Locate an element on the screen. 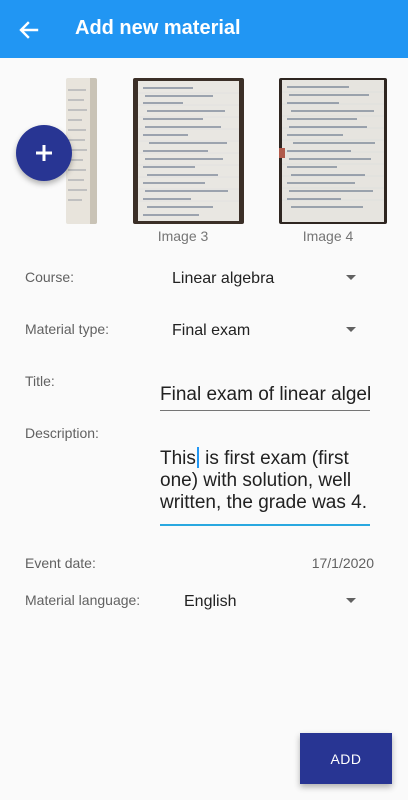 The image size is (408, 800). image-label-3: Image 3 is located at coordinates (183, 236).